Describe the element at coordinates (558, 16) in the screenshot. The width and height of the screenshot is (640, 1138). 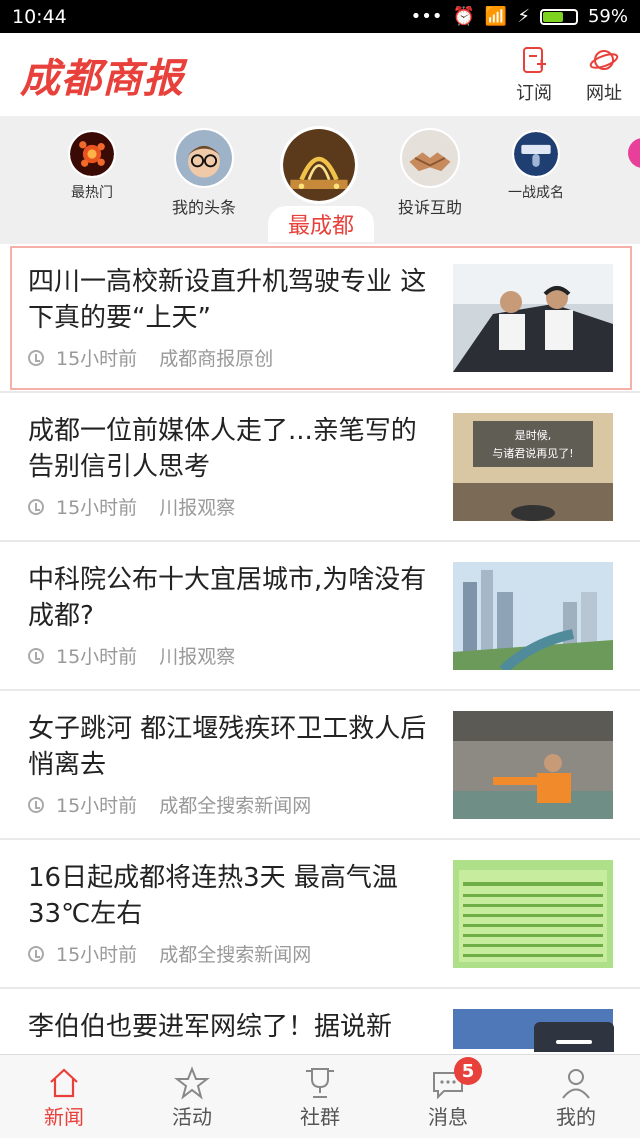
I see `battery-icon` at that location.